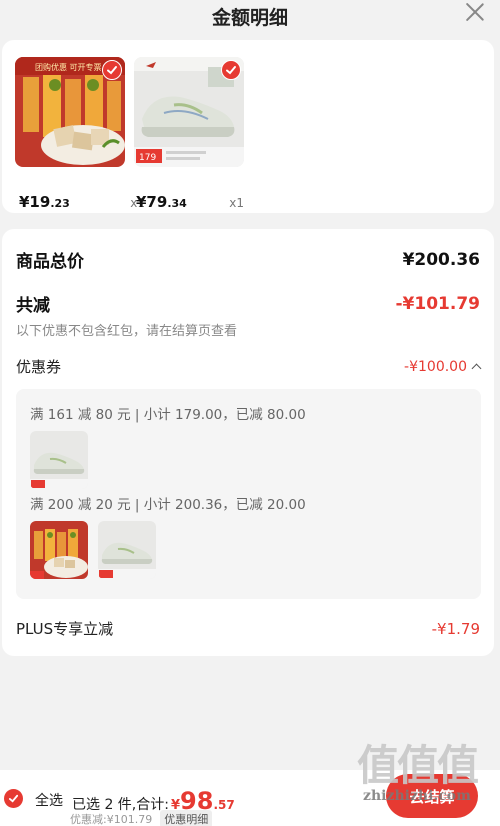 Image resolution: width=500 pixels, height=826 pixels. Describe the element at coordinates (248, 260) in the screenshot. I see `total-price-row: 商品总价 ¥200.36` at that location.